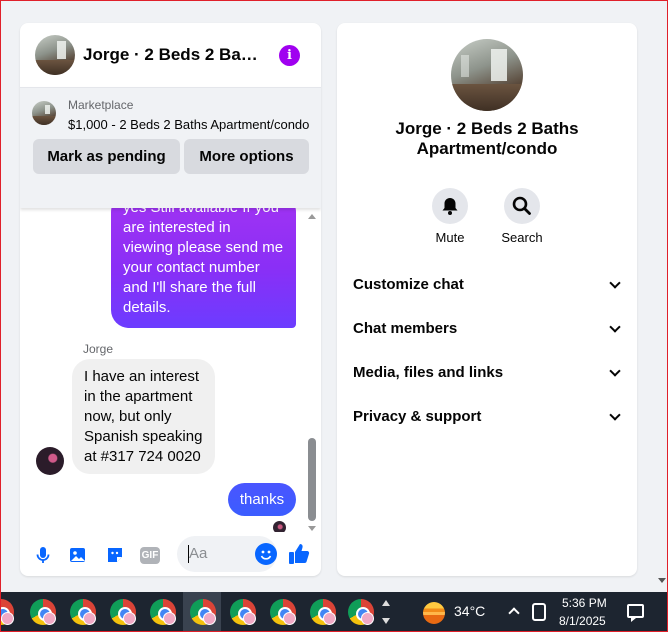 Image resolution: width=668 pixels, height=632 pixels. Describe the element at coordinates (469, 611) in the screenshot. I see `weather-temperature: 34°C` at that location.